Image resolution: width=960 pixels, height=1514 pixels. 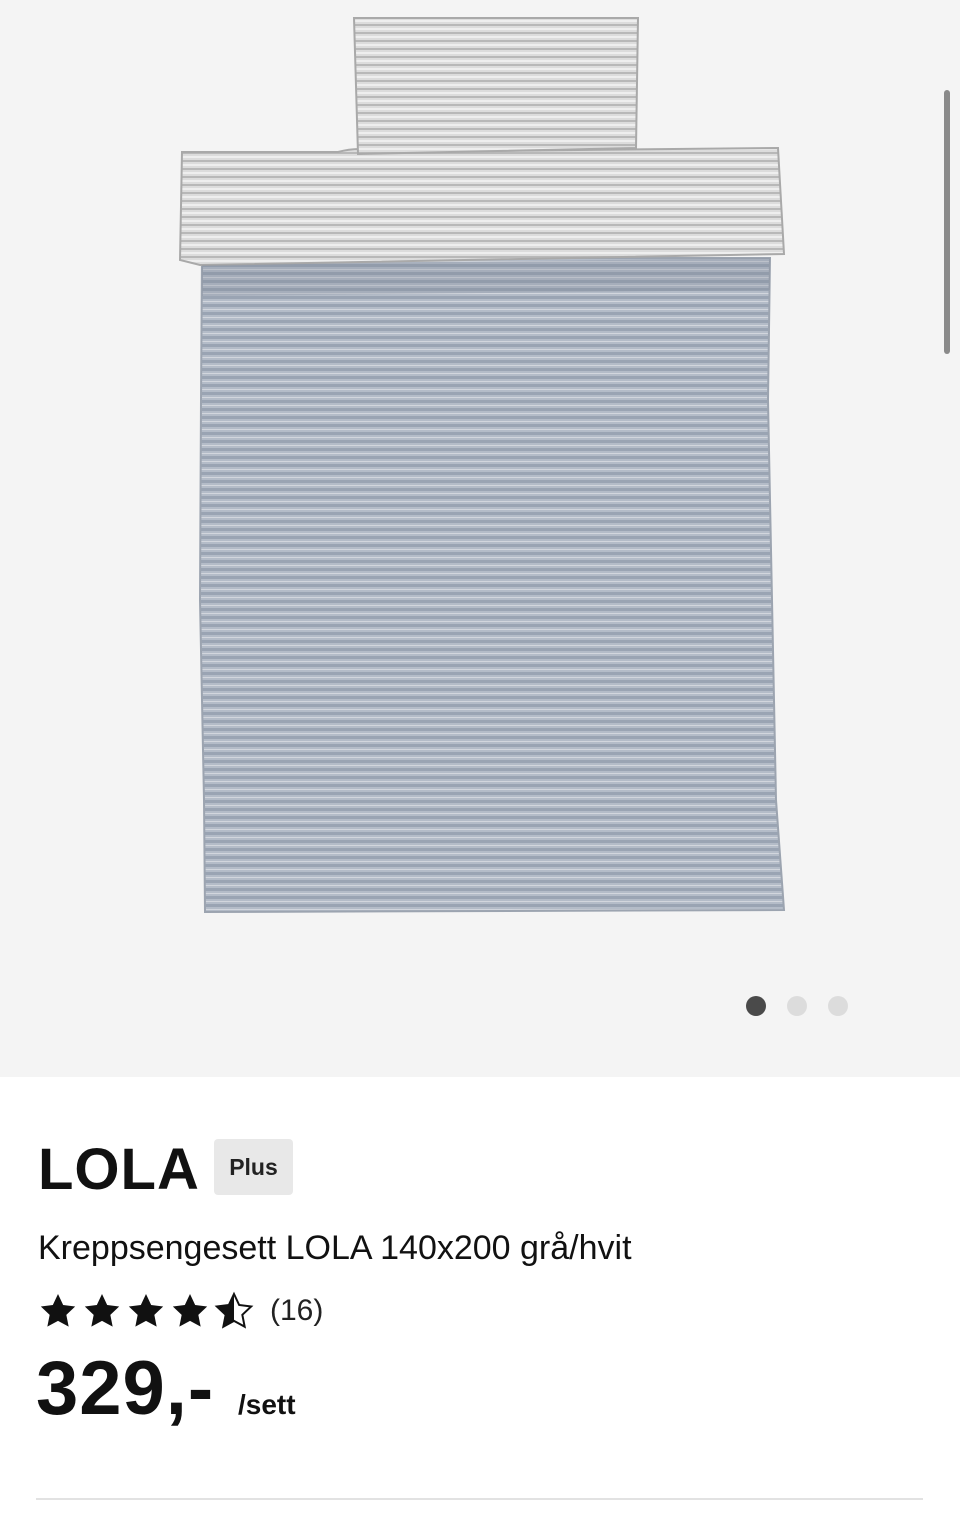 What do you see at coordinates (296, 1311) in the screenshot?
I see `review-count: (16)` at bounding box center [296, 1311].